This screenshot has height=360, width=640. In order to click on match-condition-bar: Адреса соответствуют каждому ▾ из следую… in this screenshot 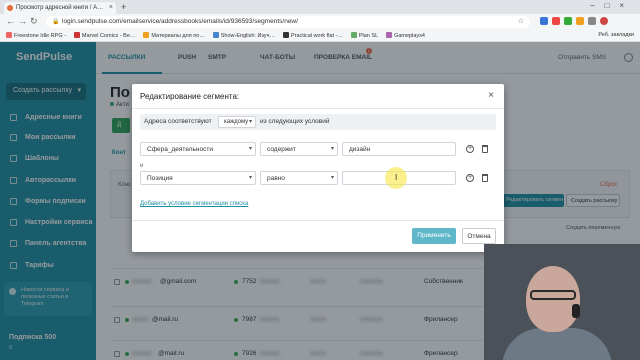, I will do `click(318, 122)`.